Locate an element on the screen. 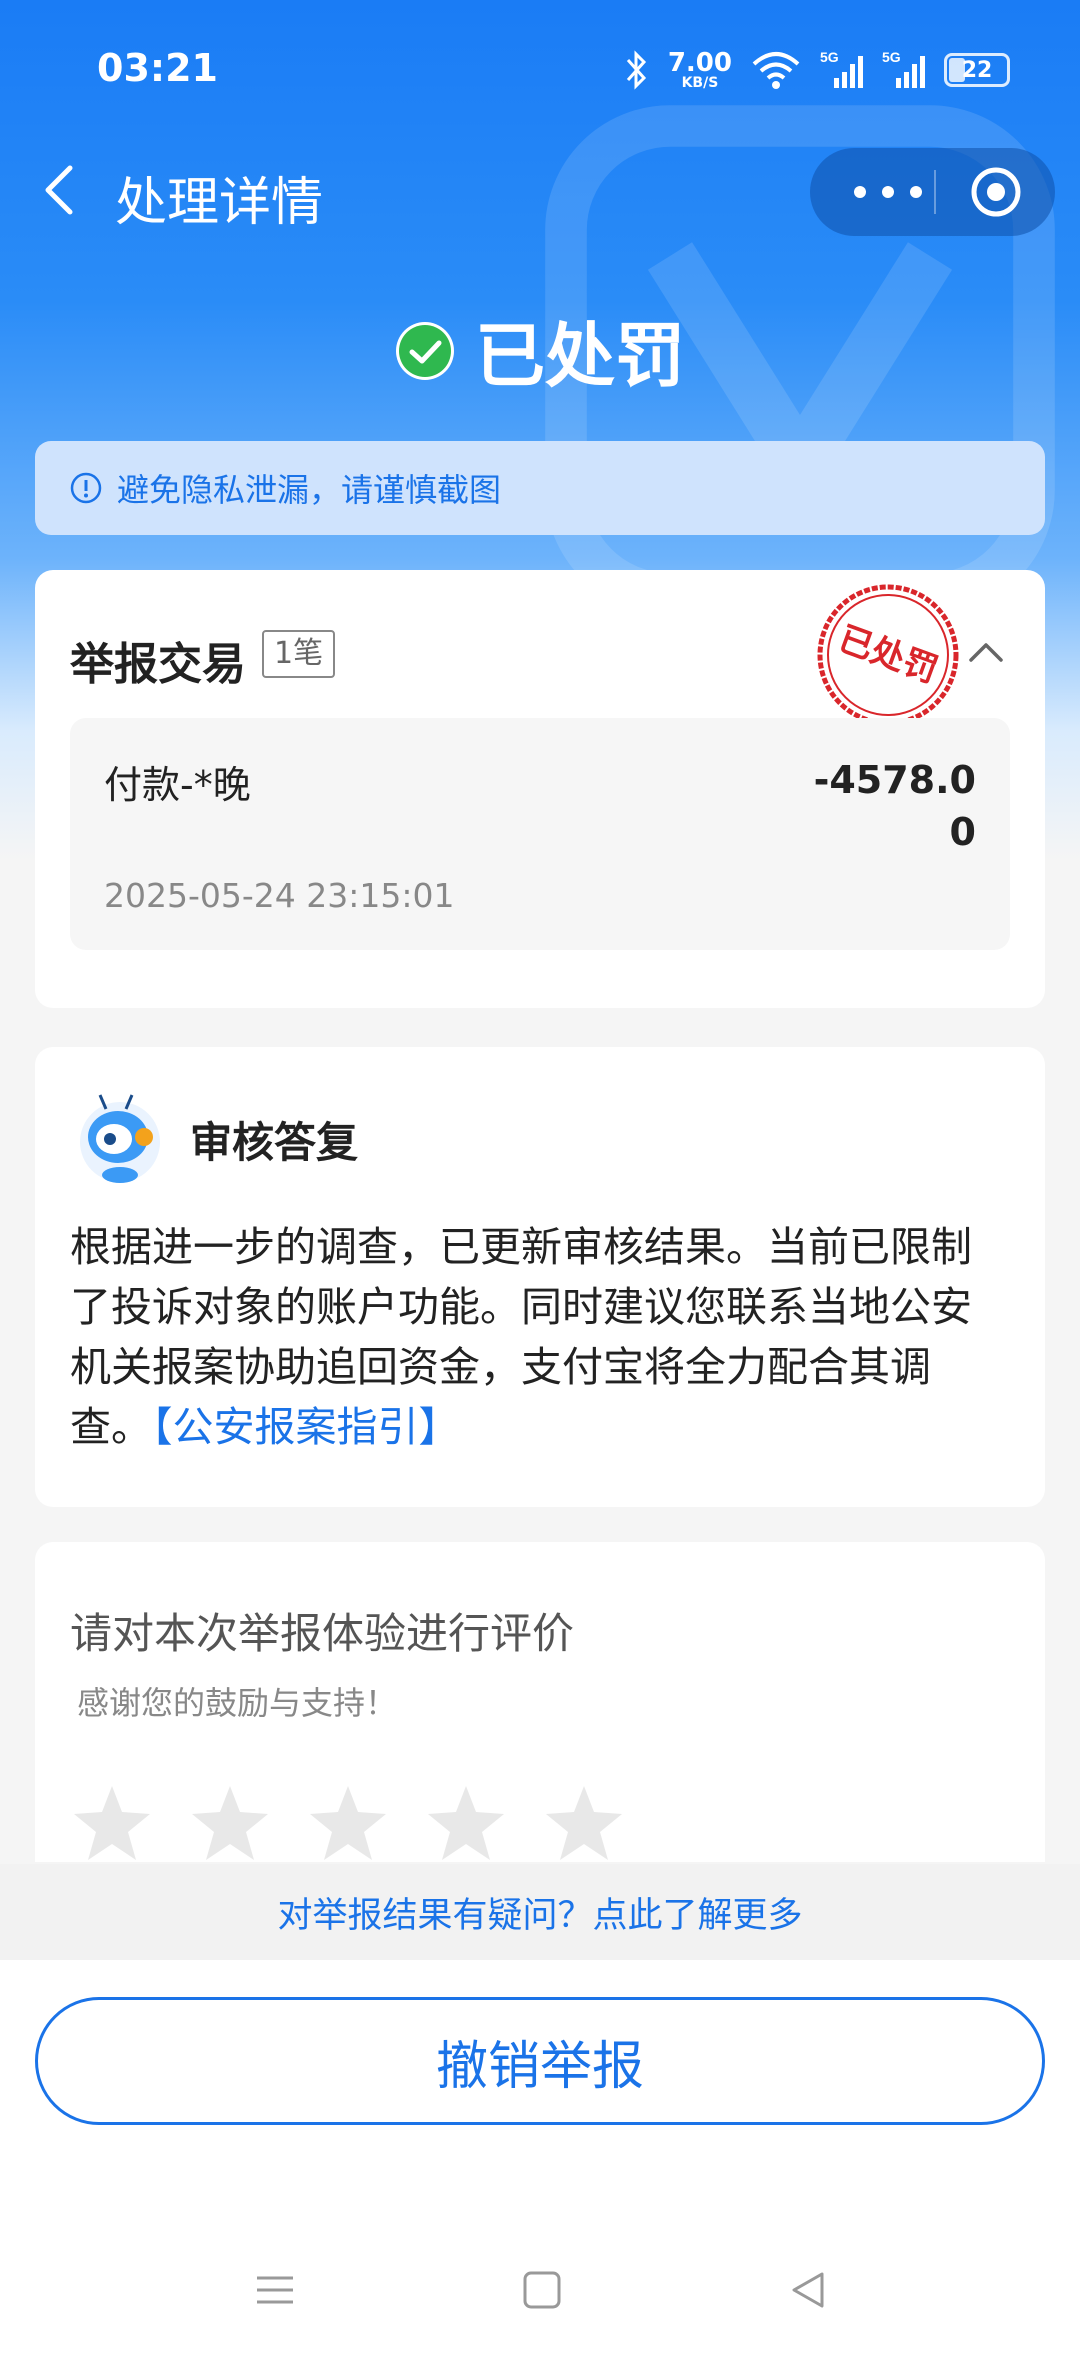 The width and height of the screenshot is (1080, 2373). back-arrow-icon is located at coordinates (61, 190).